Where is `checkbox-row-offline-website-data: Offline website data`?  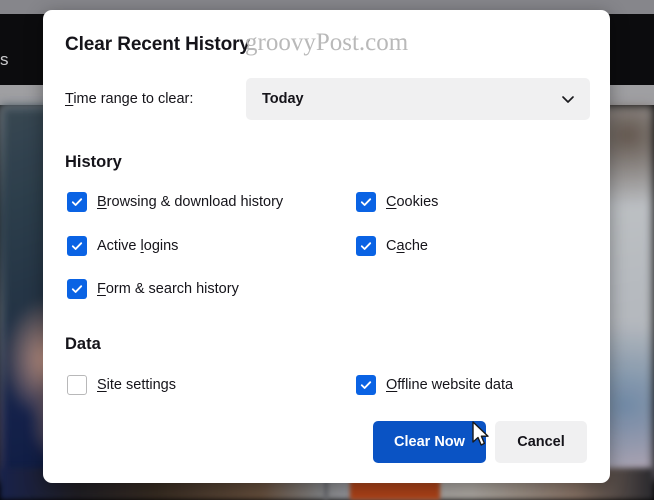
checkbox-row-offline-website-data: Offline website data is located at coordinates (434, 385).